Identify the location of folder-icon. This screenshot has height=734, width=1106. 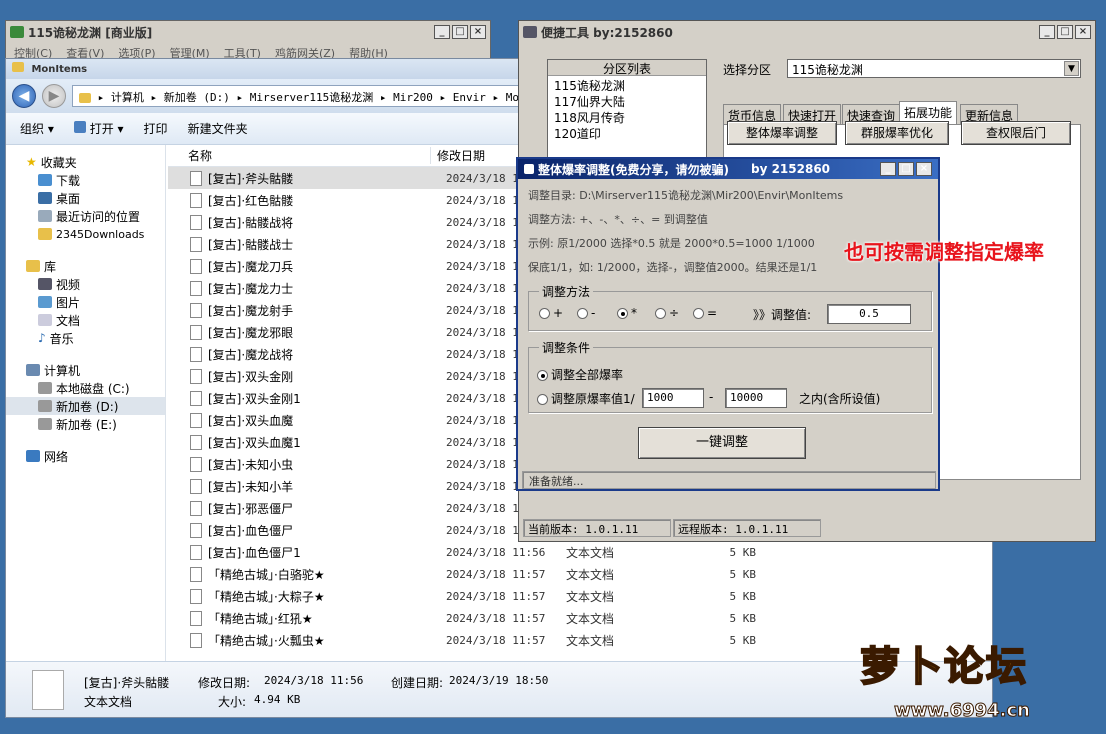
(18, 67).